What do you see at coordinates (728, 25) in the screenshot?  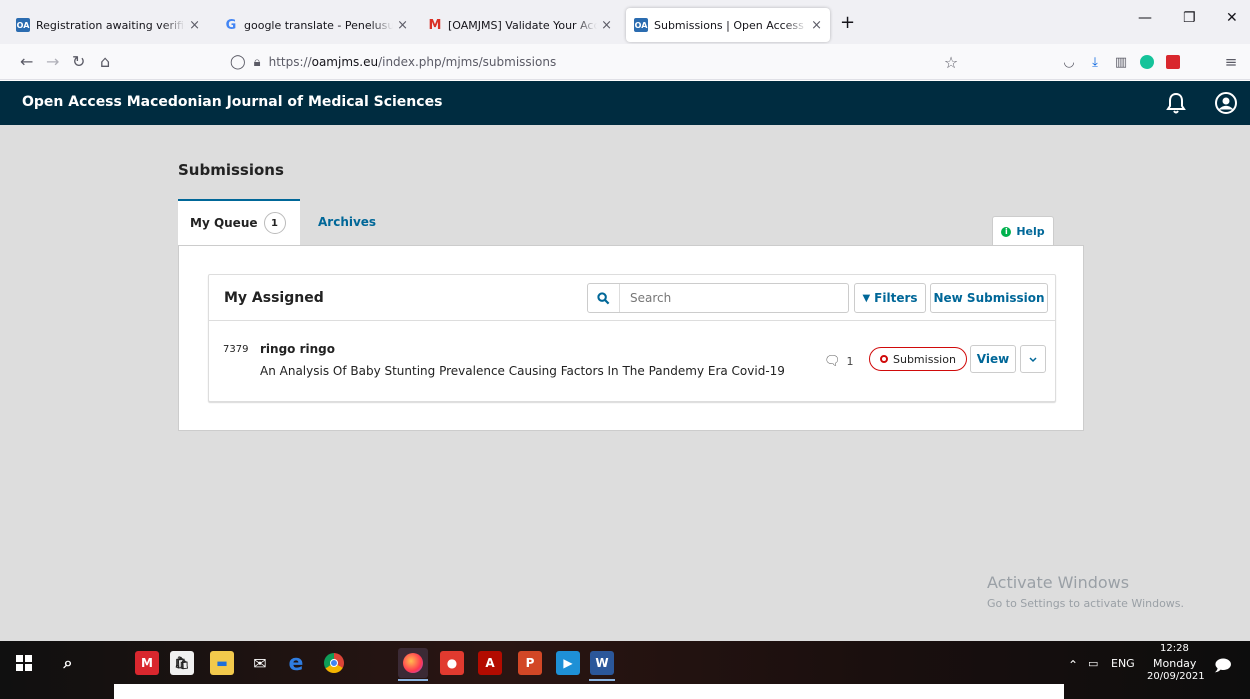 I see `browser-tab-submissions: OA Submissions | Open Access Ma ×` at bounding box center [728, 25].